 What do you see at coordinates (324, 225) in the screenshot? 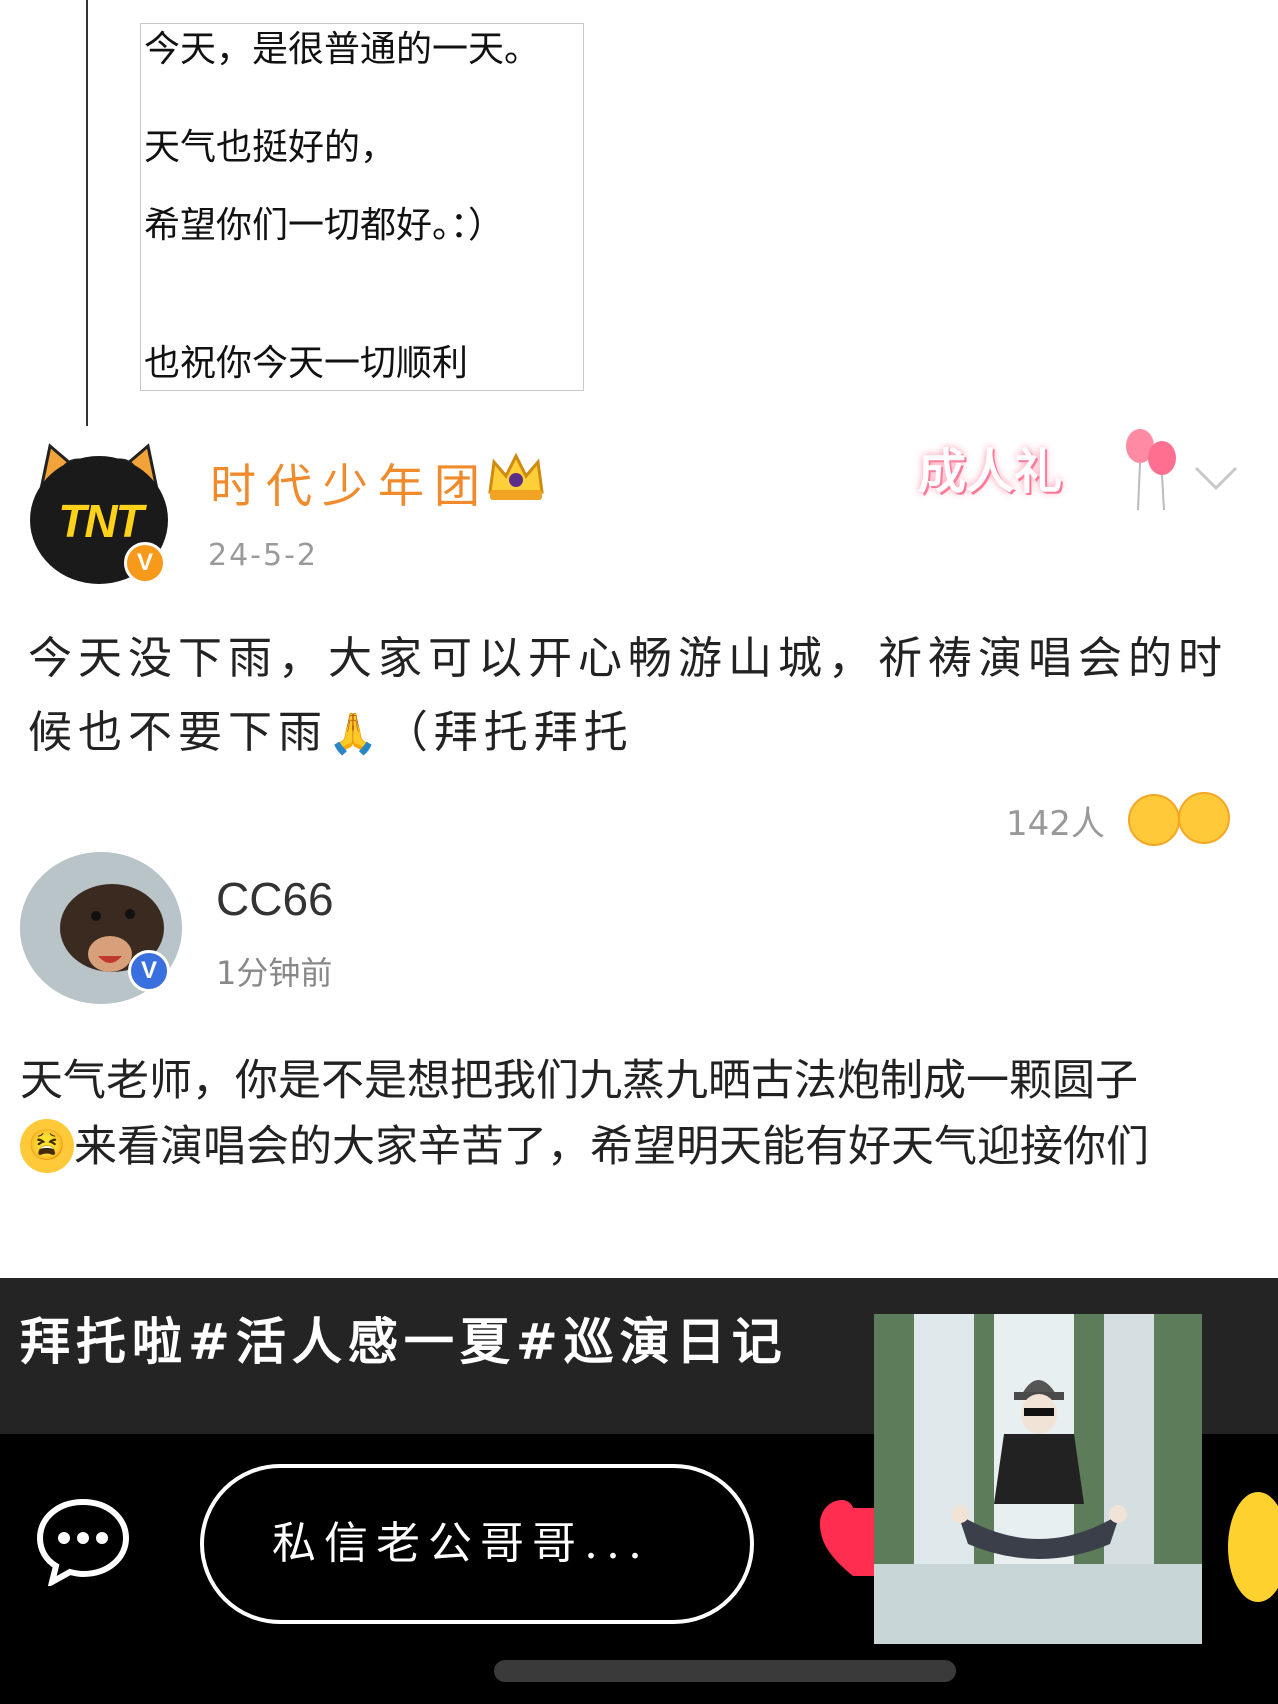
I see `note-line: 希望你们一切都好。：）` at bounding box center [324, 225].